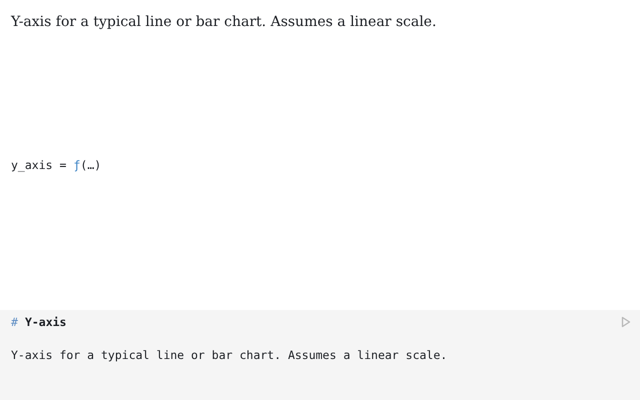 This screenshot has height=400, width=640. I want to click on equals-sign: =, so click(63, 165).